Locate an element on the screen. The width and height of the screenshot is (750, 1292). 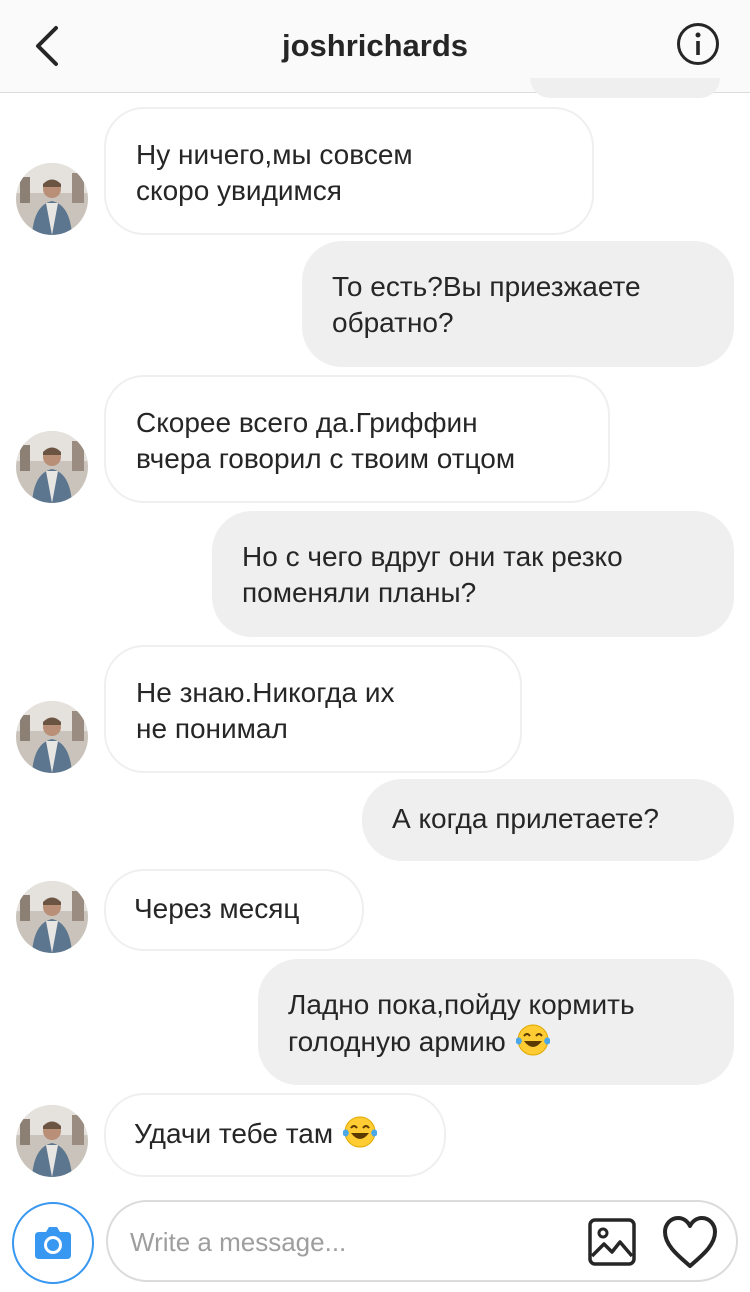
message-line: не понимал is located at coordinates (212, 728).